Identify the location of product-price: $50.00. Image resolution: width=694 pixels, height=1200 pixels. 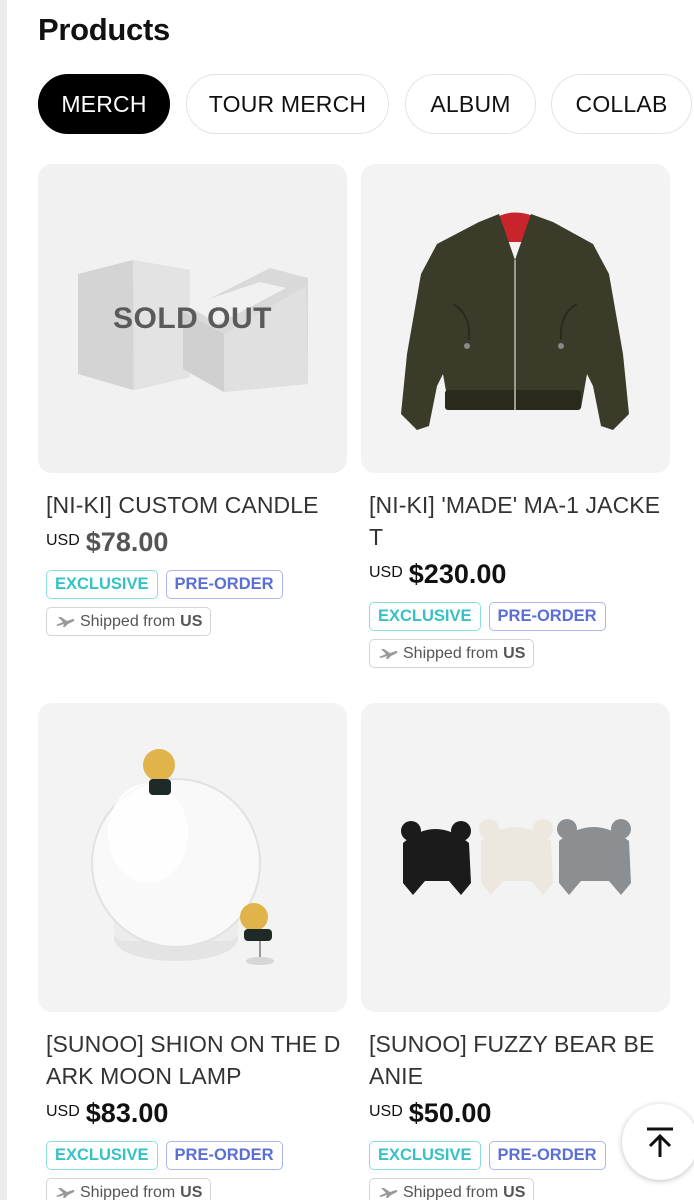
(450, 1113).